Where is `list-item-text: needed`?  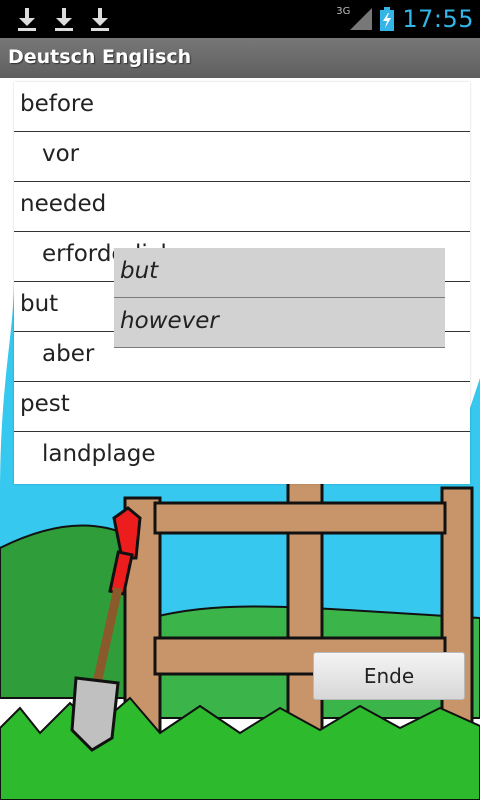 list-item-text: needed is located at coordinates (63, 204).